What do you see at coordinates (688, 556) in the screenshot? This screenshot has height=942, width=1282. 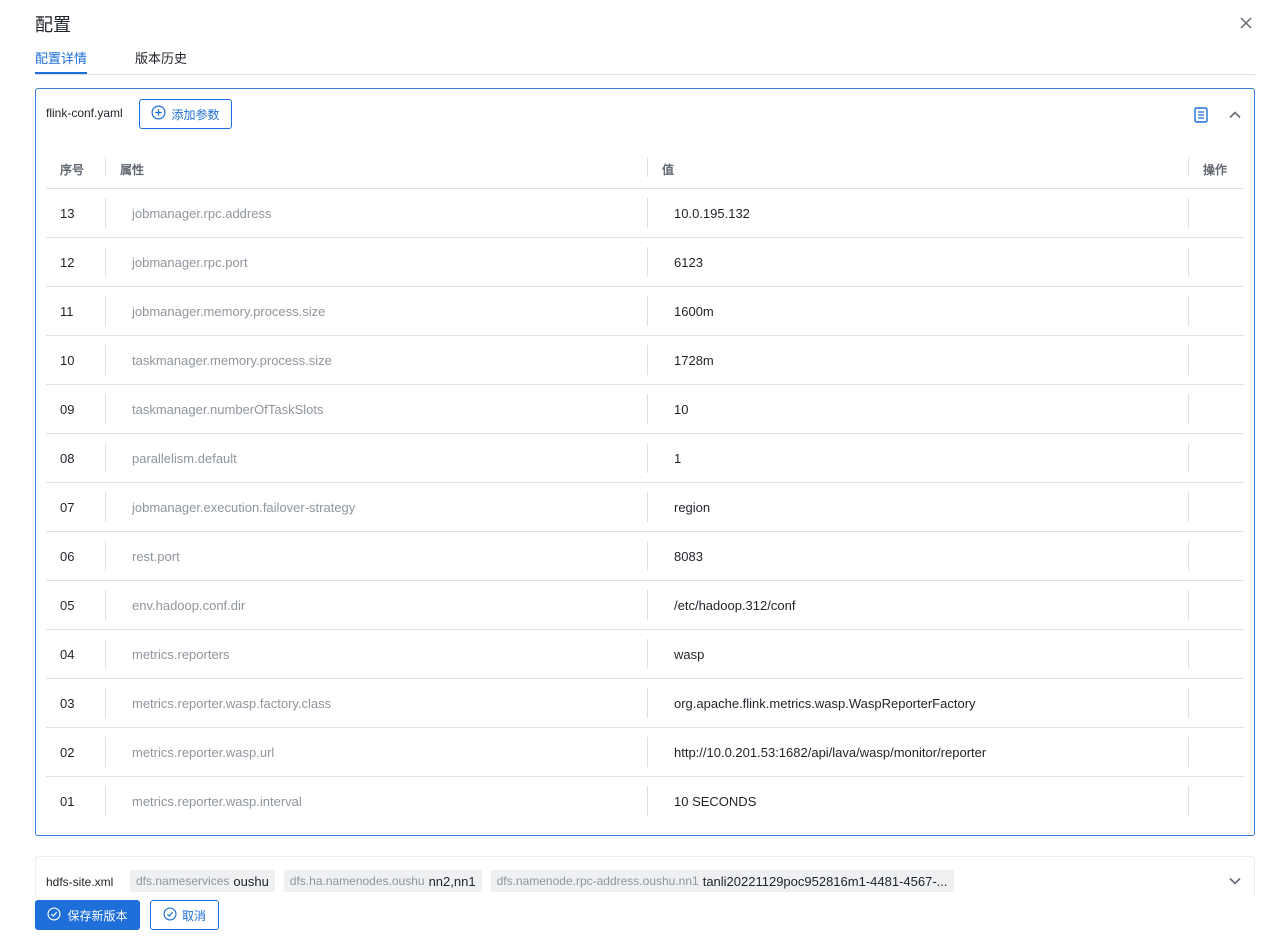 I see `row-value: 8083` at bounding box center [688, 556].